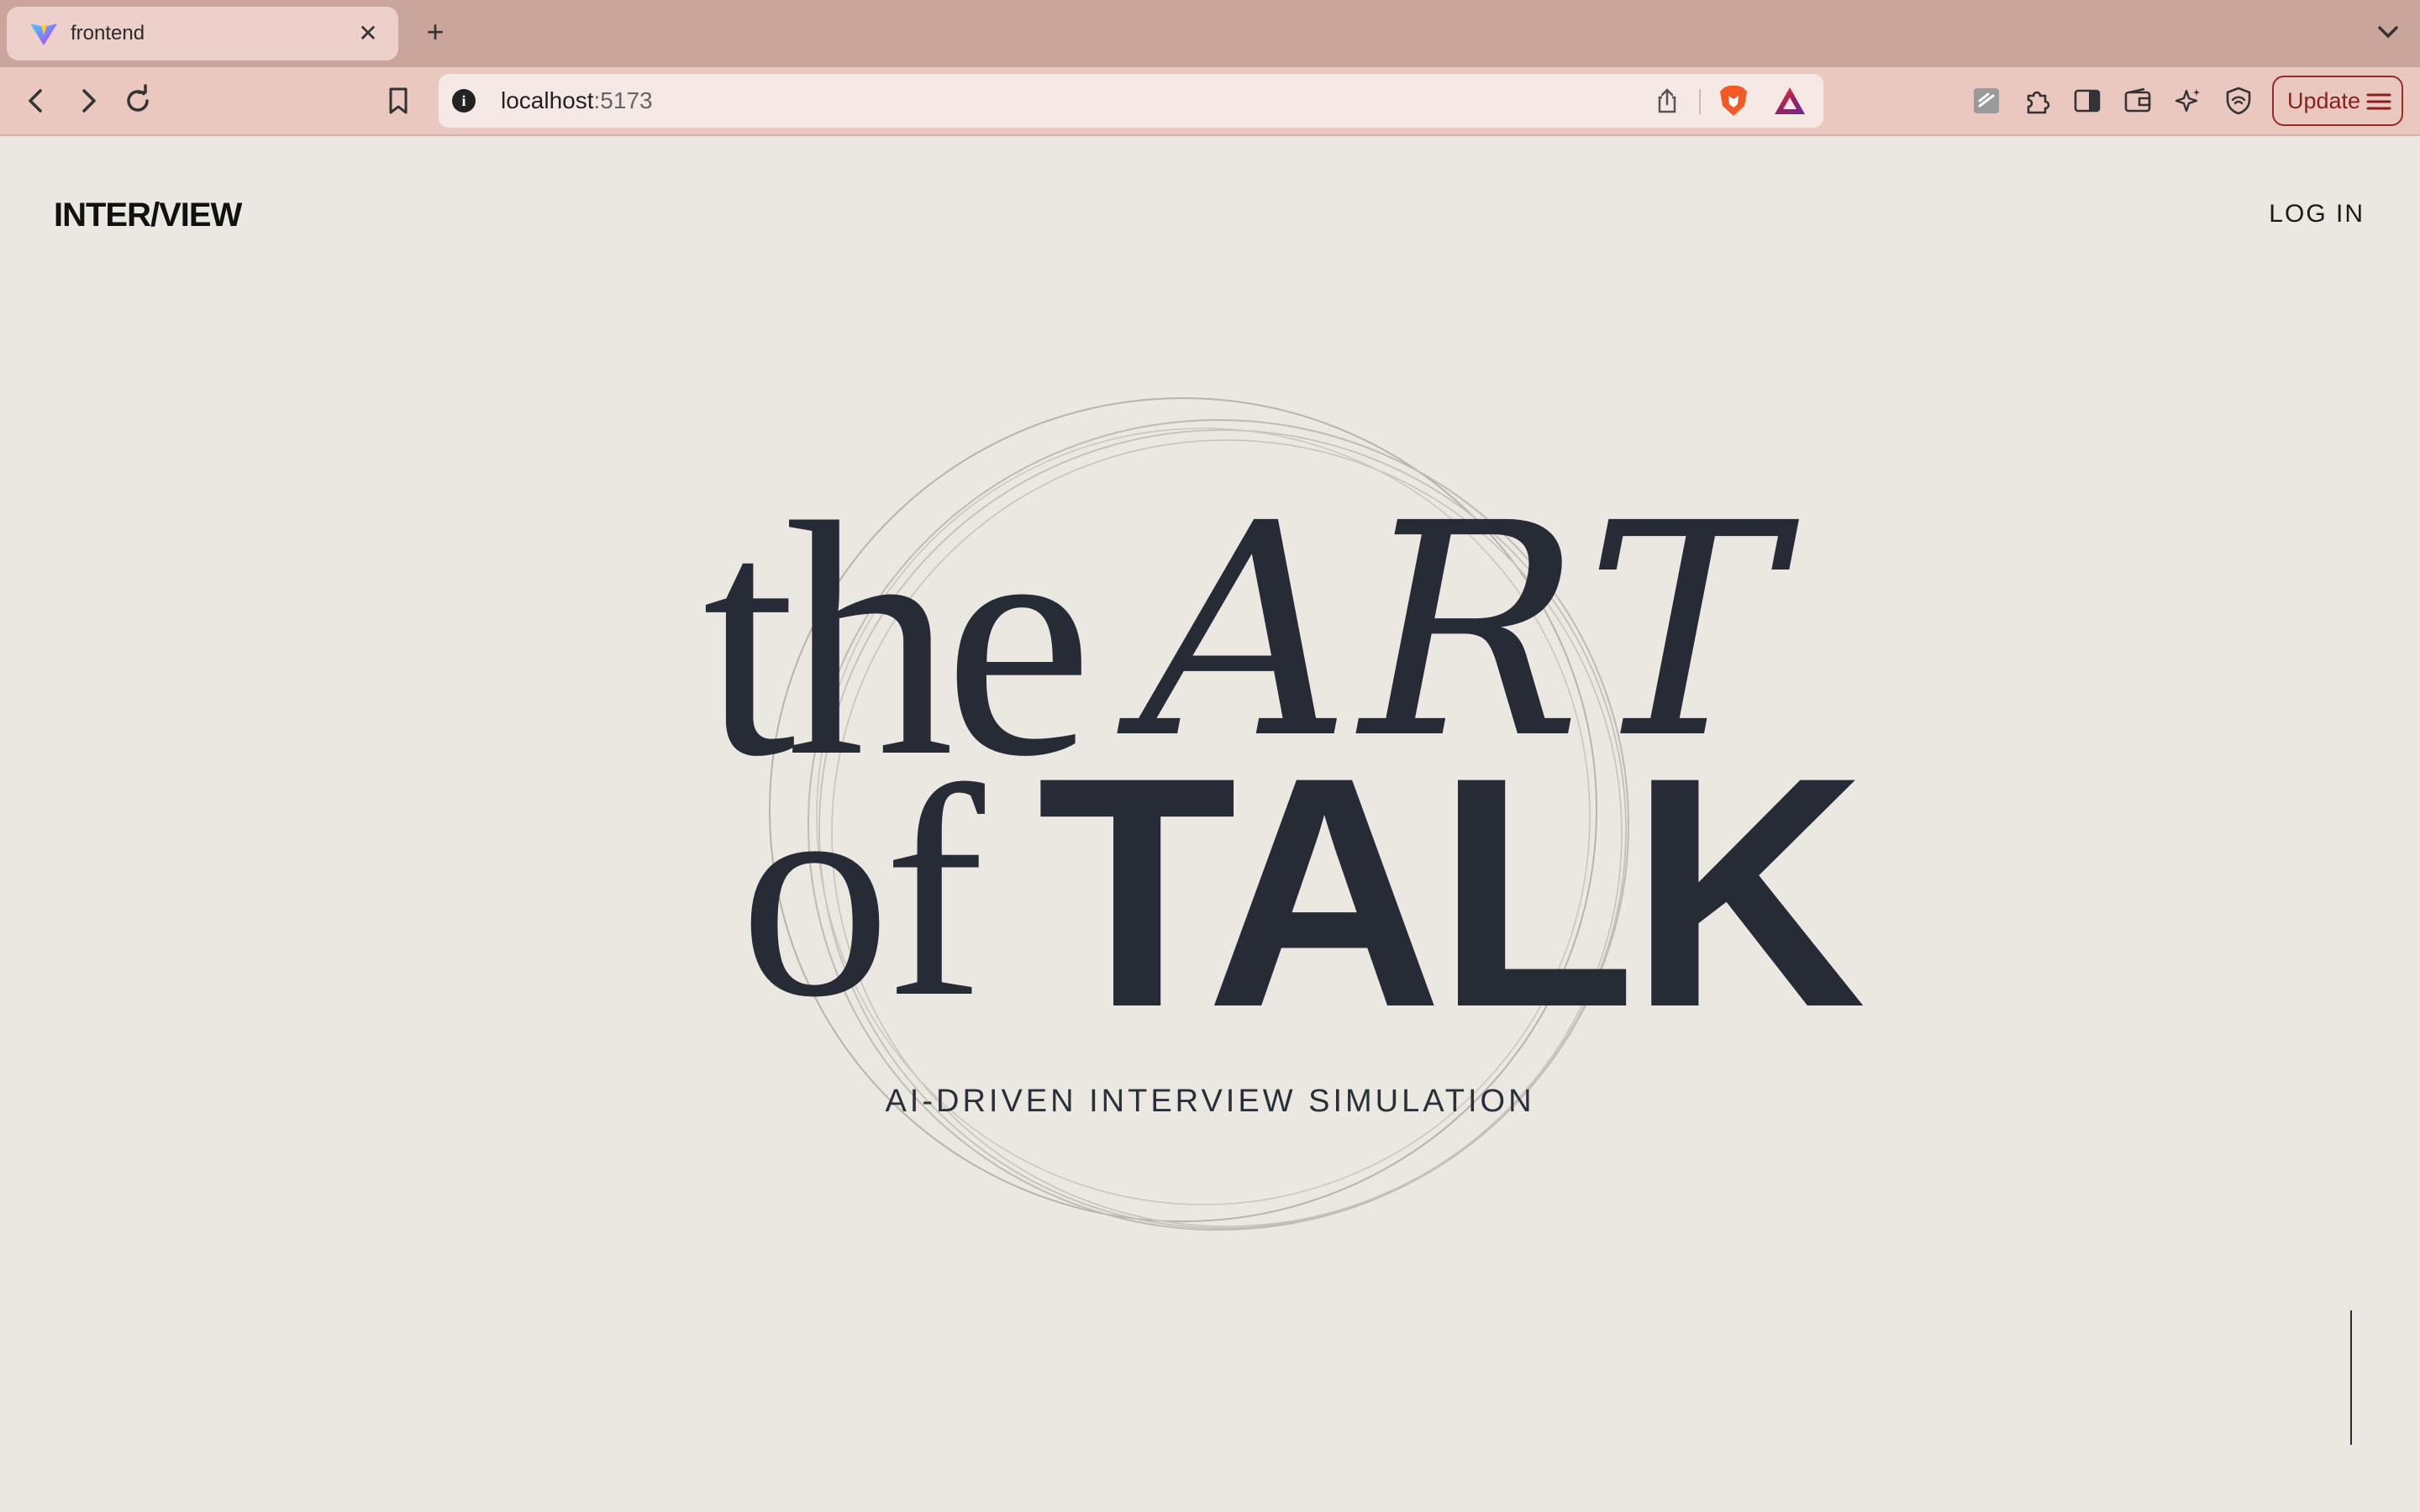 The width and height of the screenshot is (2420, 1512). I want to click on tab-title: frontend, so click(108, 33).